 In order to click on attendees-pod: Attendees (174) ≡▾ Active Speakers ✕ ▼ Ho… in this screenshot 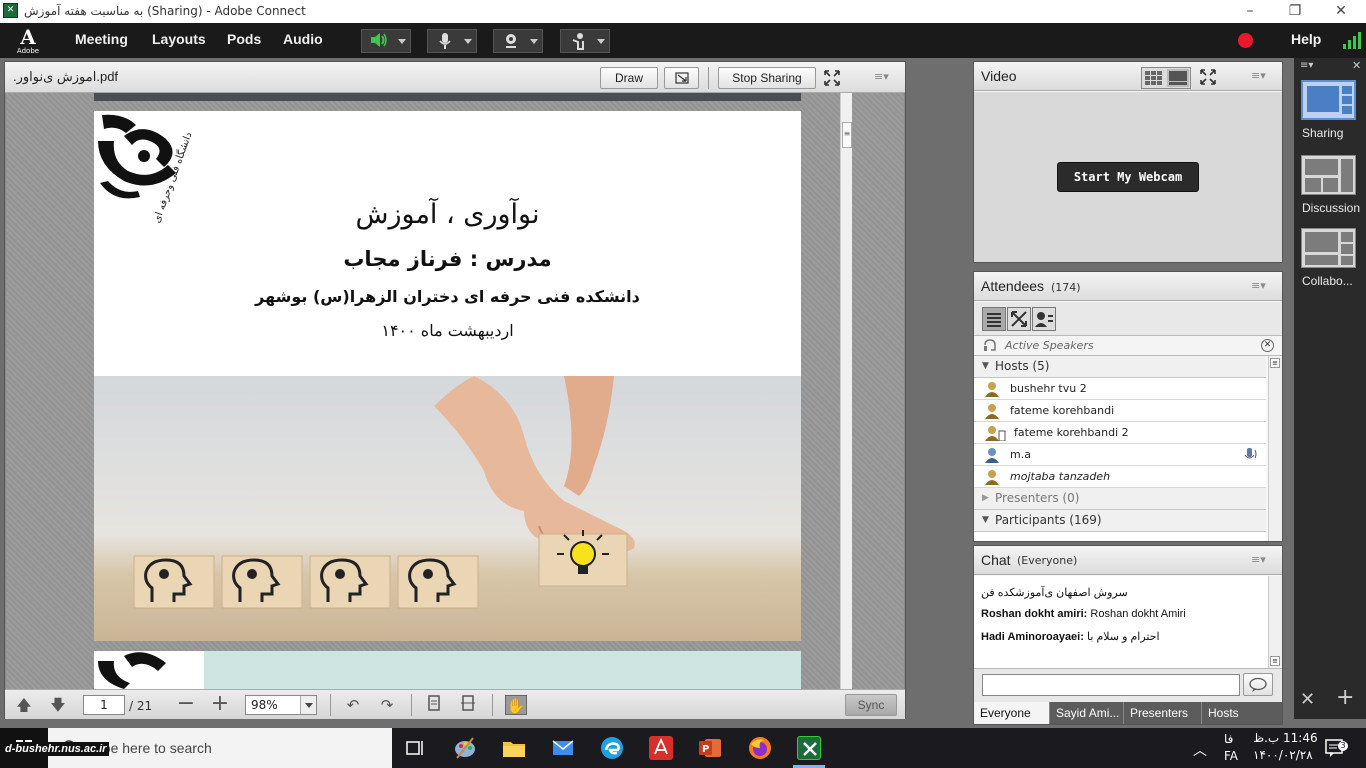, I will do `click(1128, 406)`.